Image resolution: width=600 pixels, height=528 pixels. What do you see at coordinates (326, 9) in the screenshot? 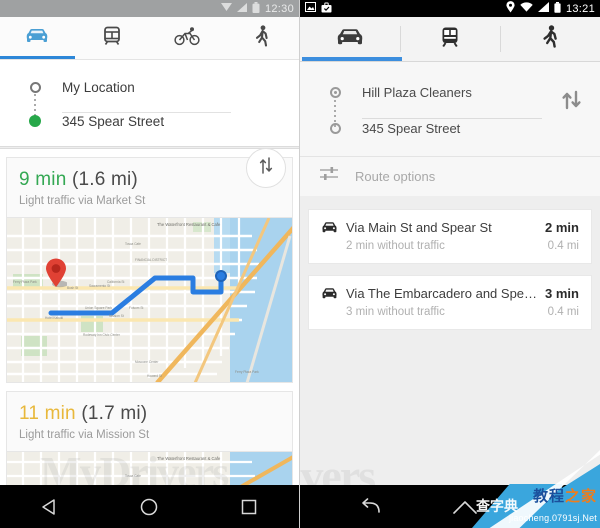
I see `briefcase-icon` at bounding box center [326, 9].